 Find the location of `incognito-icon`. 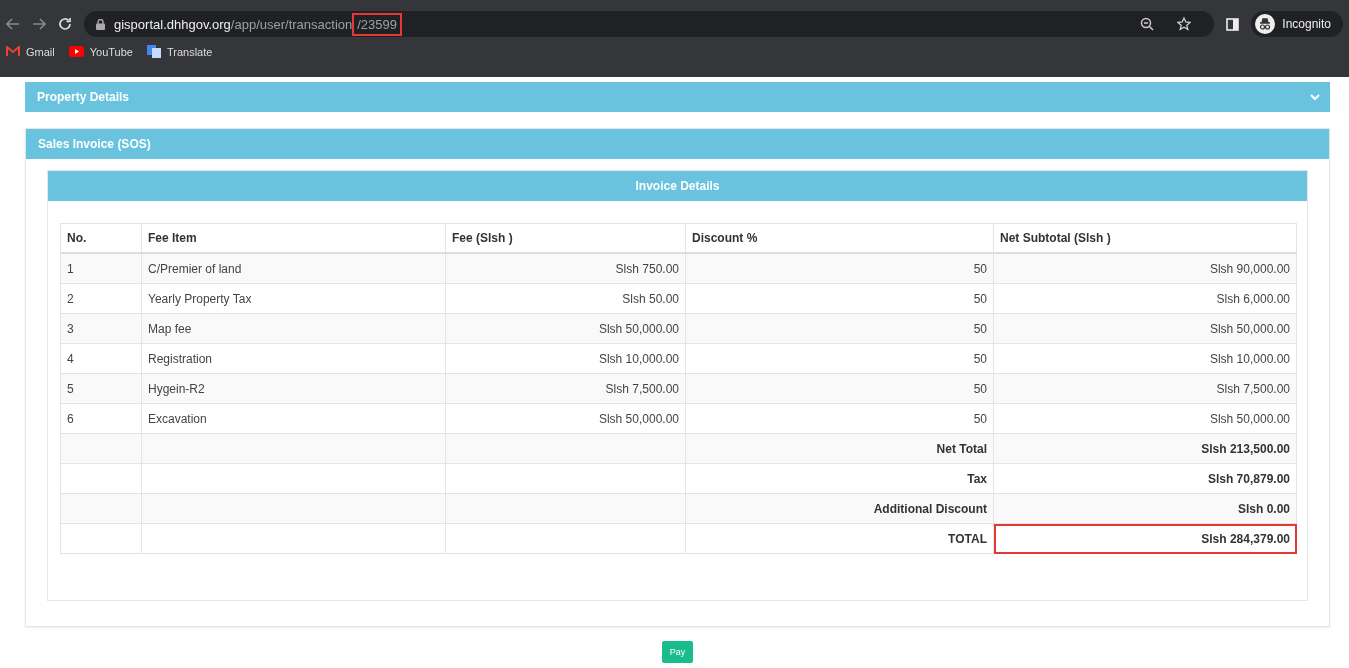

incognito-icon is located at coordinates (1265, 24).